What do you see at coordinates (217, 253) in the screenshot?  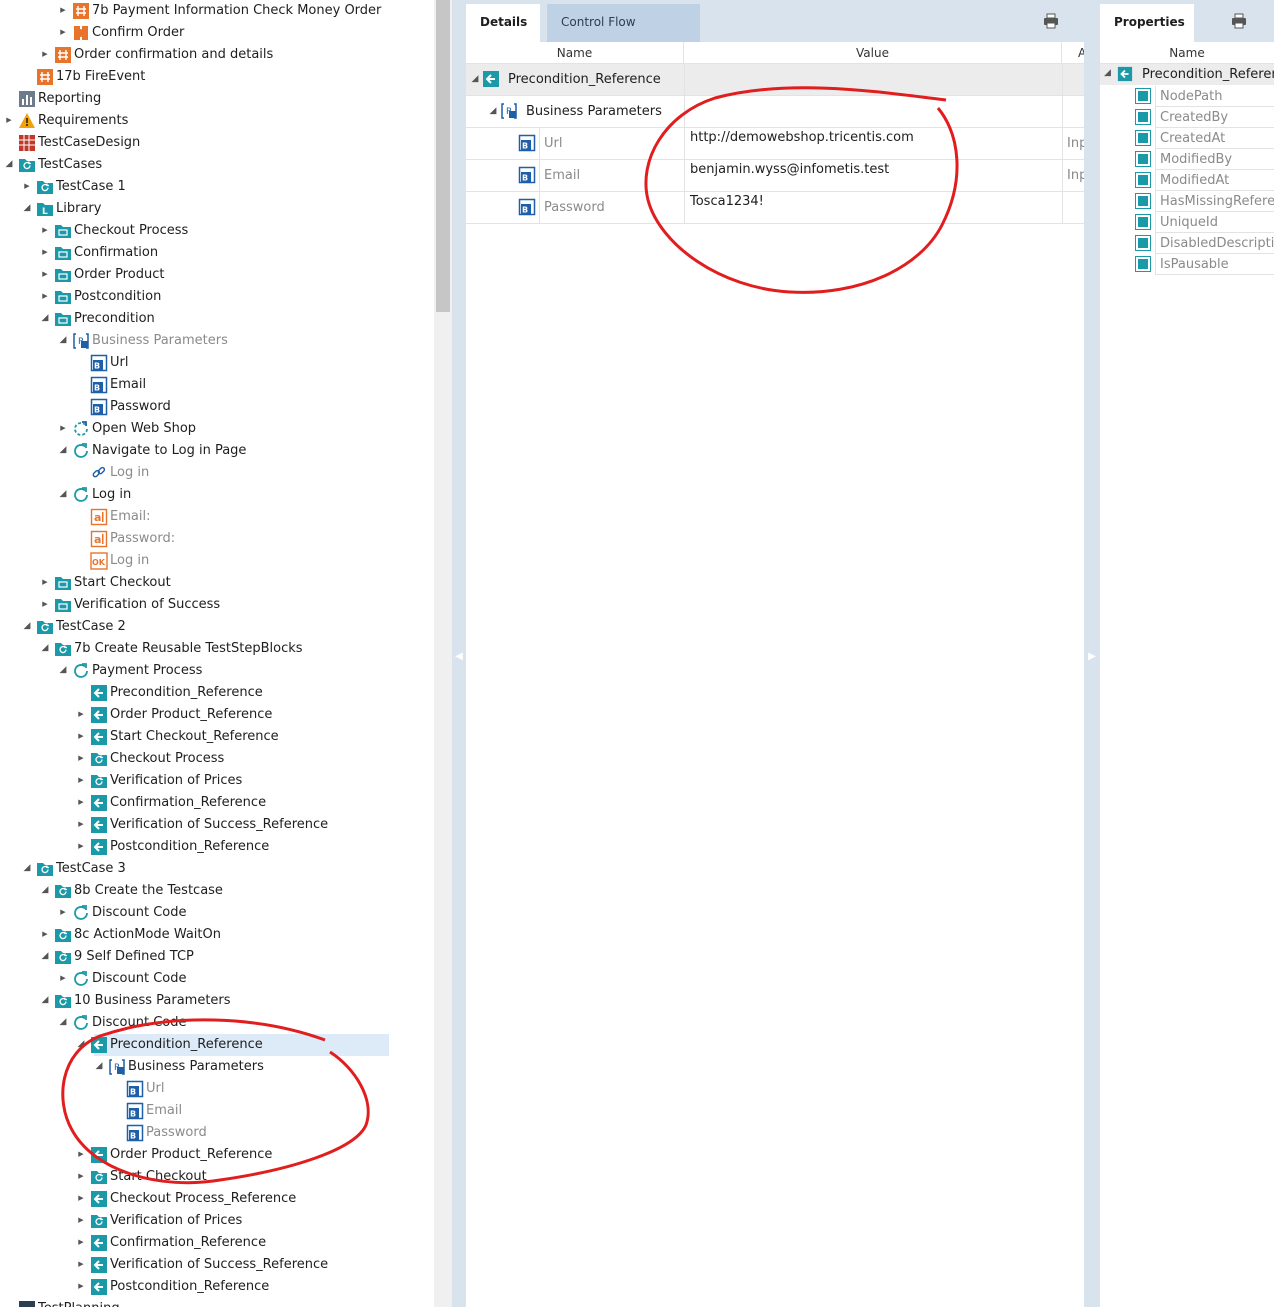 I see `tree-item: ▶ Confirmation` at bounding box center [217, 253].